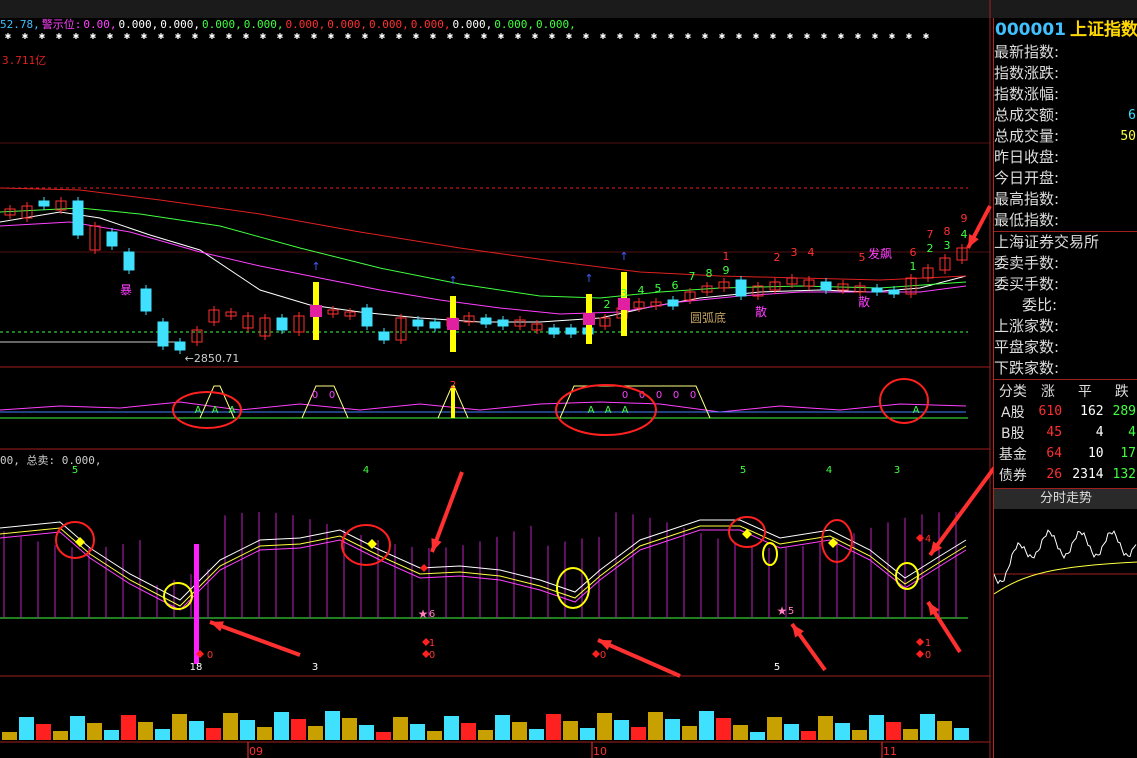  I want to click on table-cell: 债券, so click(1012, 475).